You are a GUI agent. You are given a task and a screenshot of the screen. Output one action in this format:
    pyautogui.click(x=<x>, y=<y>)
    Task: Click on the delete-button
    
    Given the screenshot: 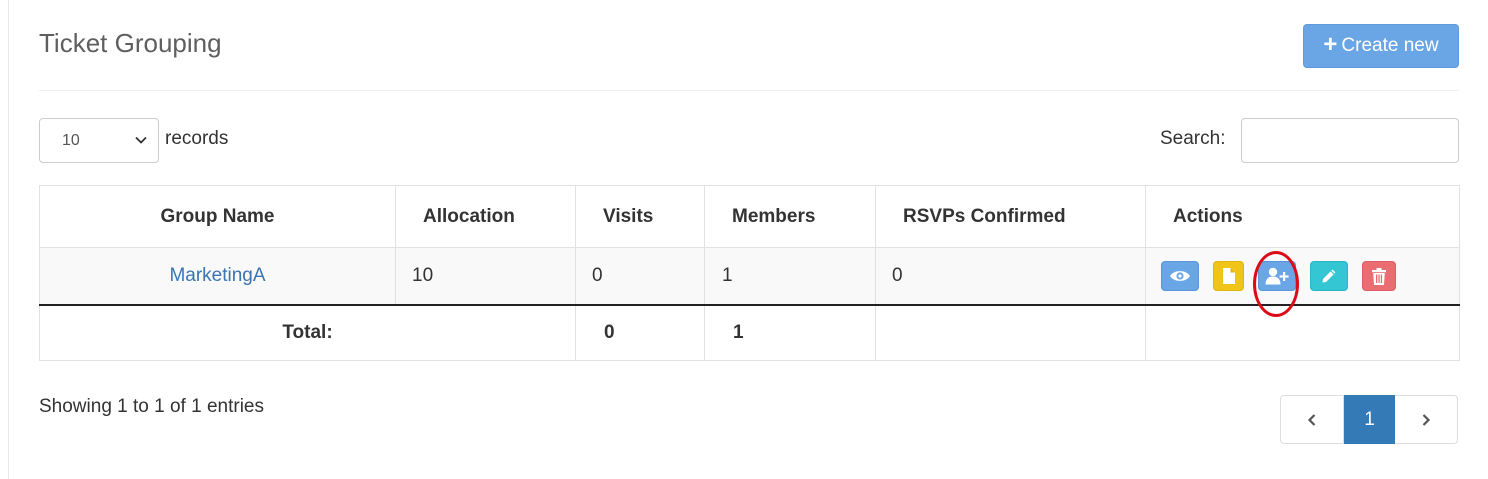 What is the action you would take?
    pyautogui.click(x=1379, y=276)
    